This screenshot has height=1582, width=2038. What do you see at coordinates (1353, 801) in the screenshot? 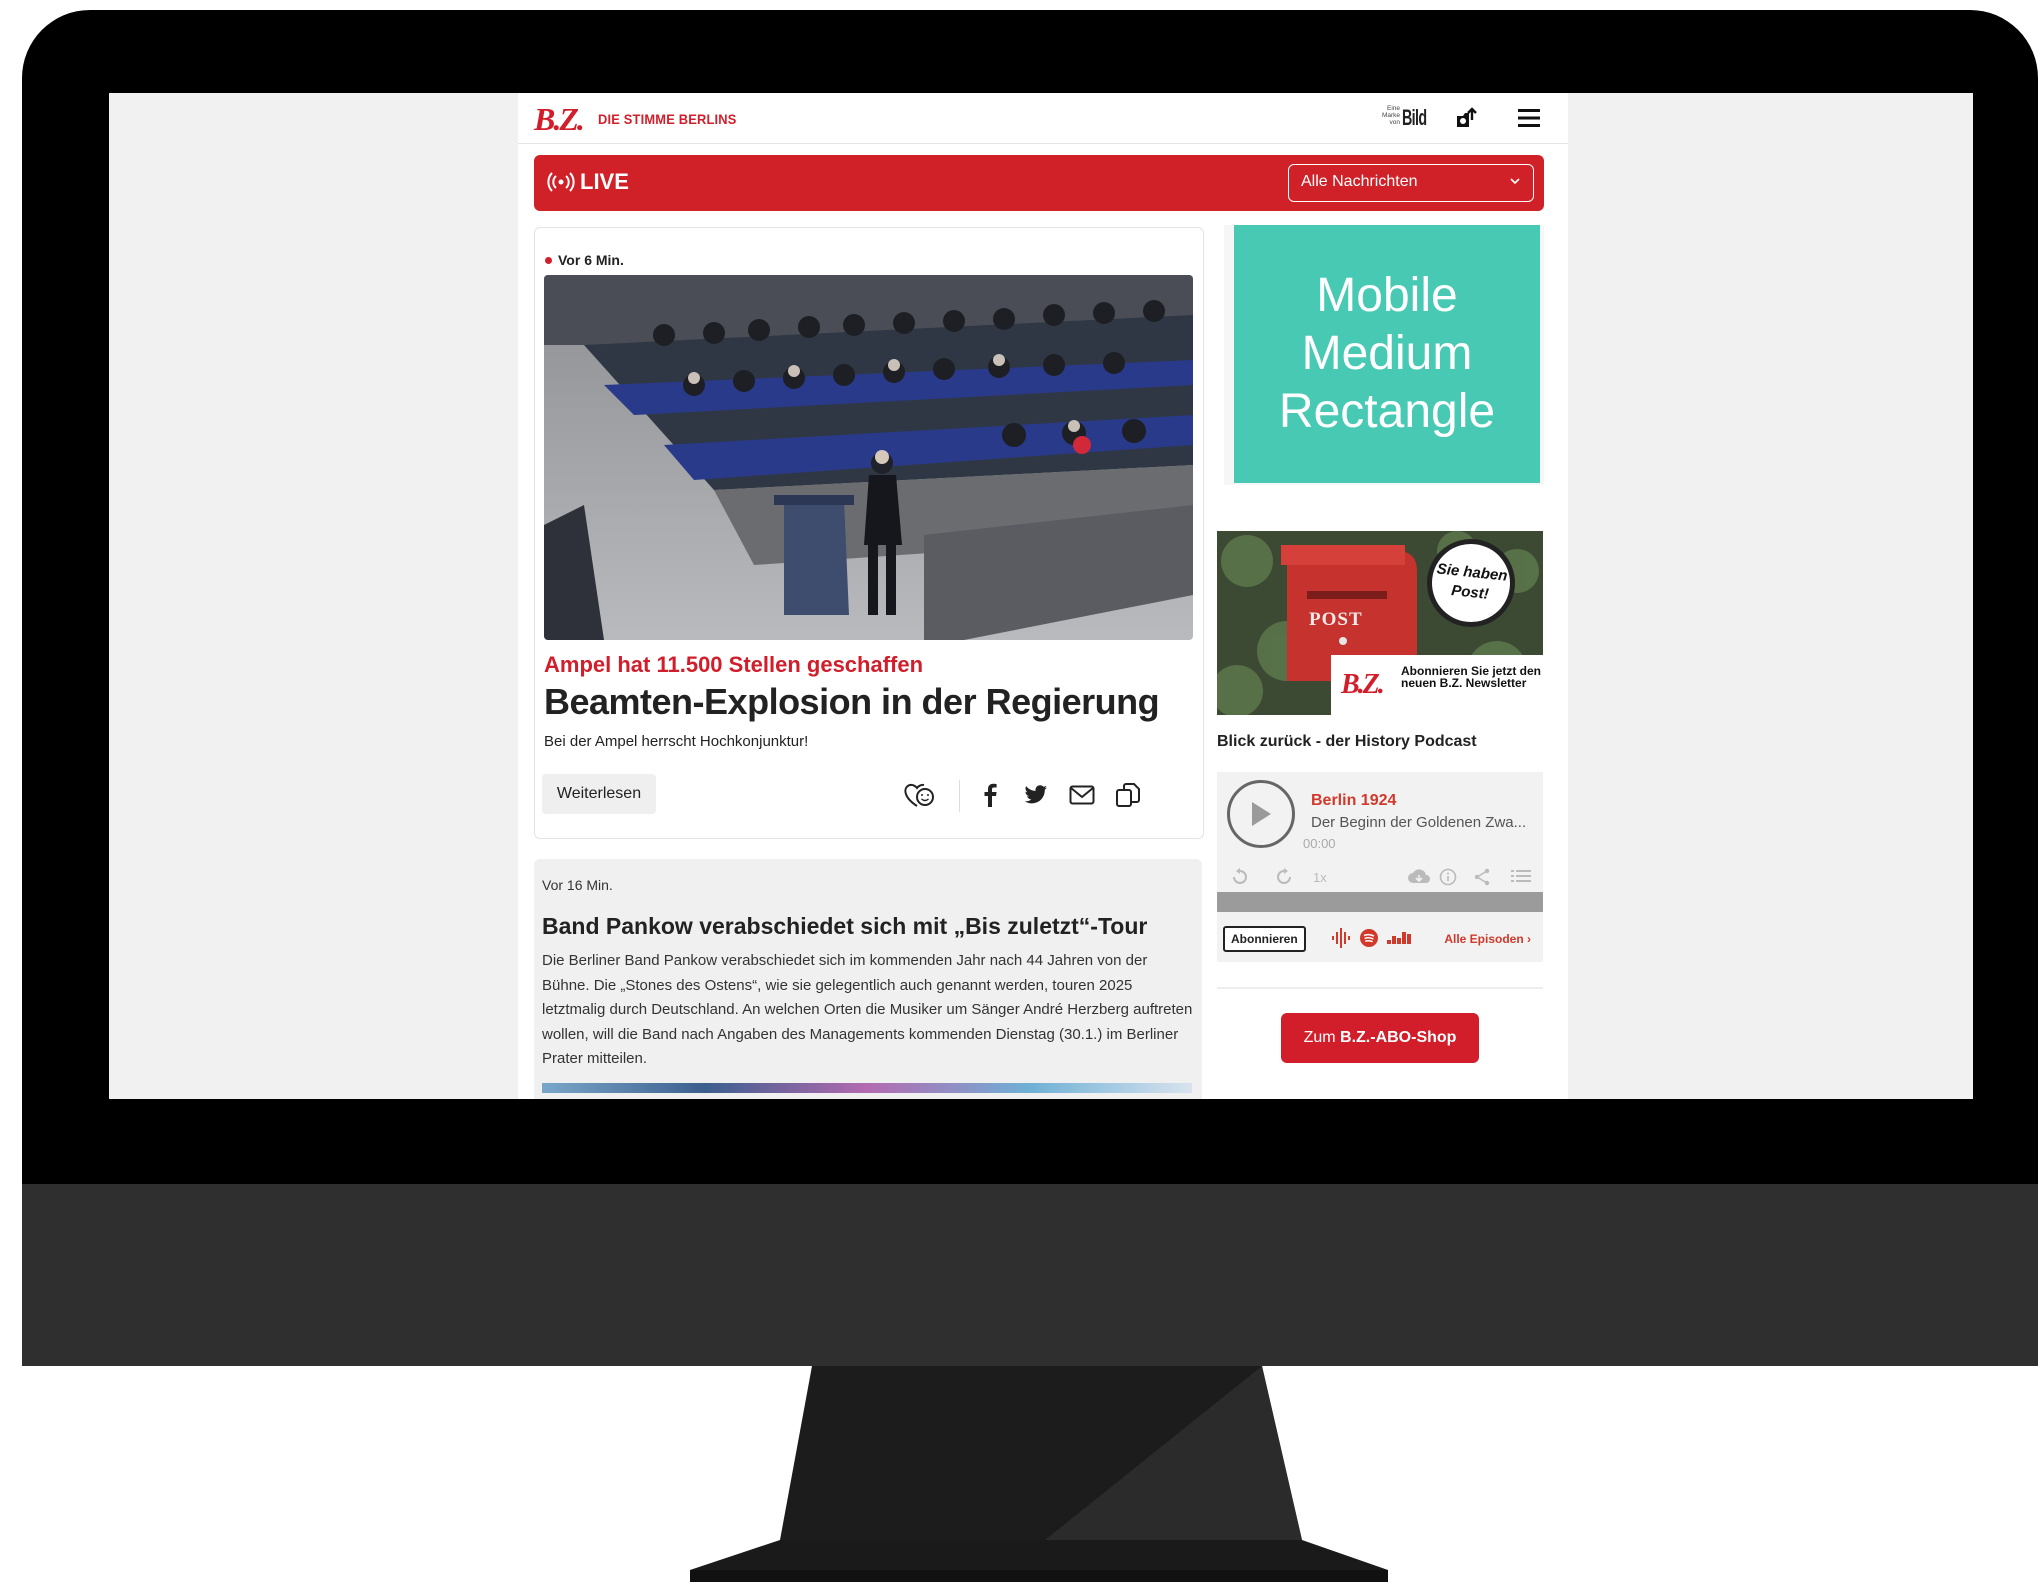
I see `episode-title: Berlin 1924` at bounding box center [1353, 801].